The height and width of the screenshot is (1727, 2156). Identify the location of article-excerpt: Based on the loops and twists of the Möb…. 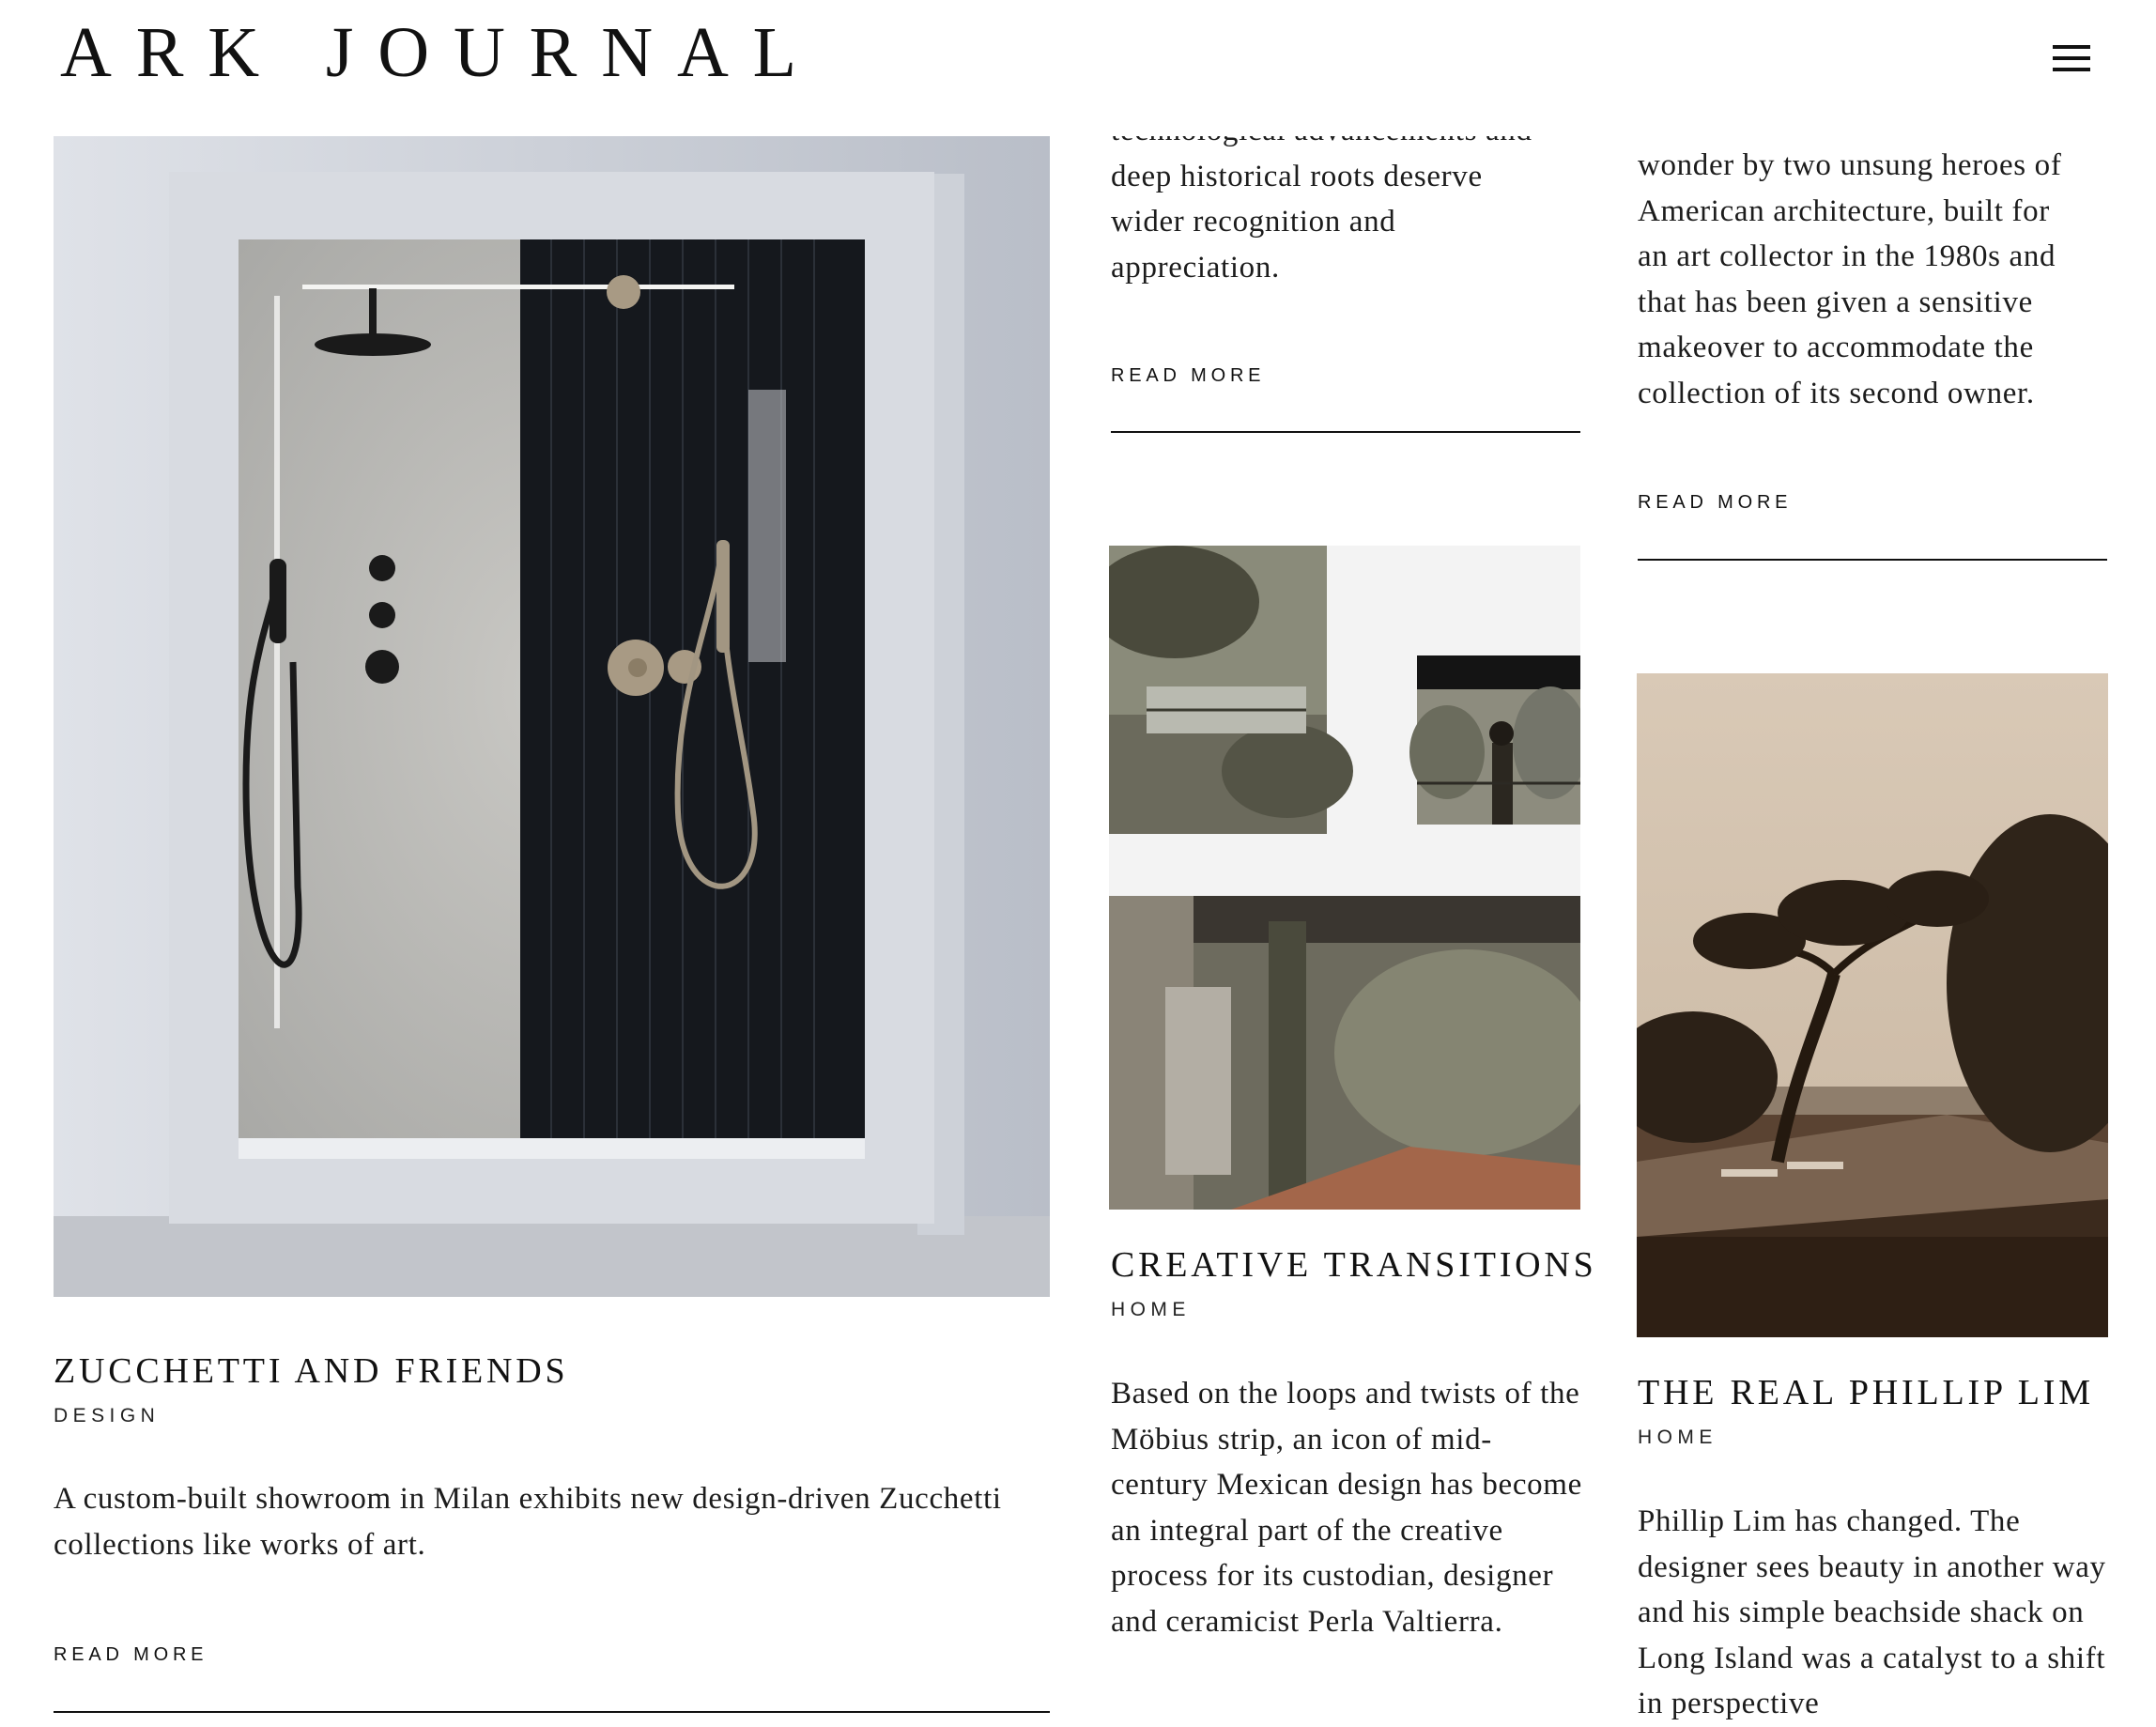
(1346, 1508).